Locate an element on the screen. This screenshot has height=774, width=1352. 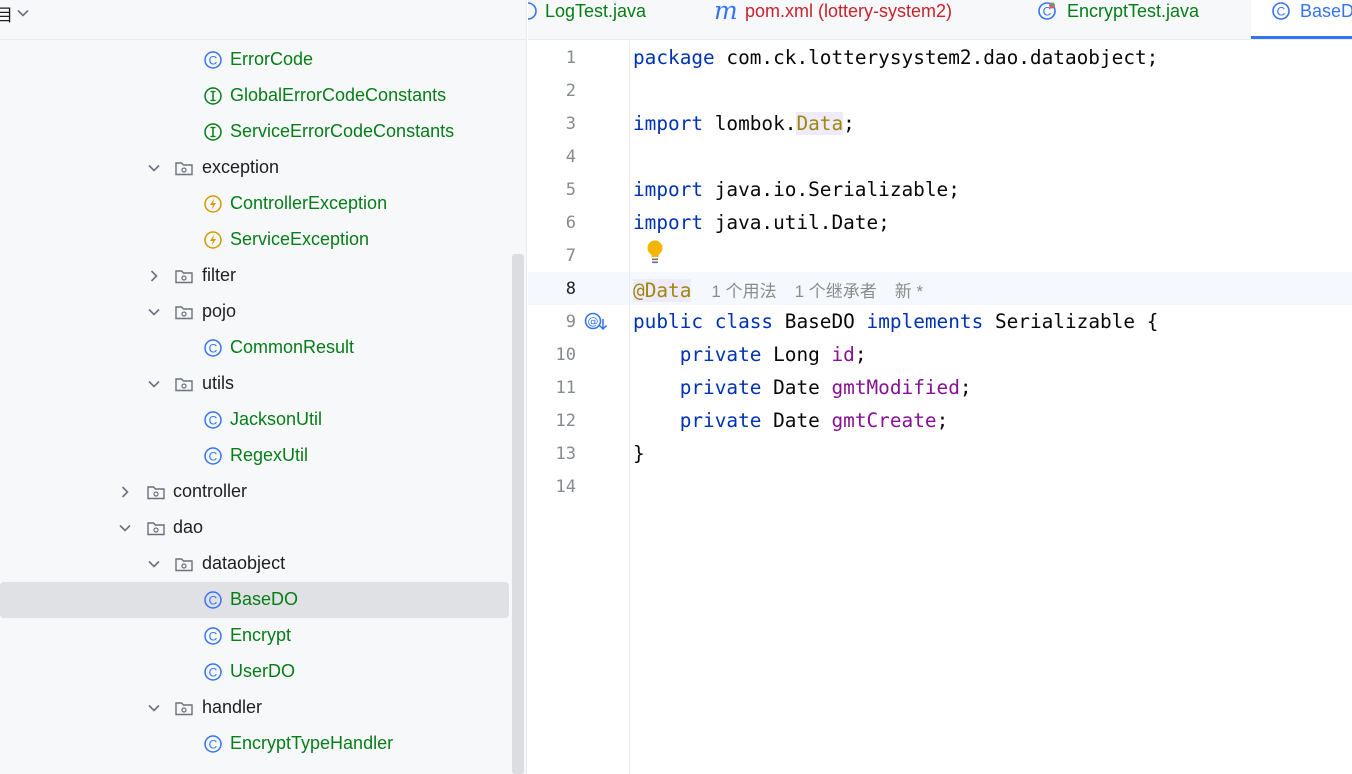
tree-item-controller: controller is located at coordinates (254, 492).